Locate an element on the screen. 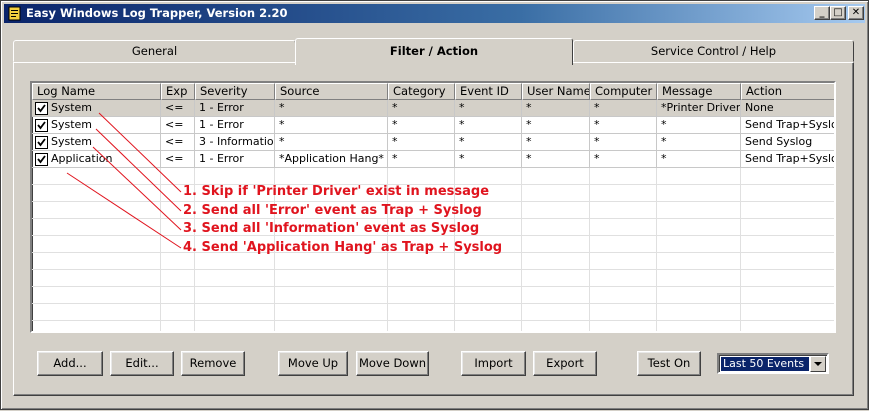 This screenshot has height=411, width=869. column-header-user-name: User Name is located at coordinates (556, 91).